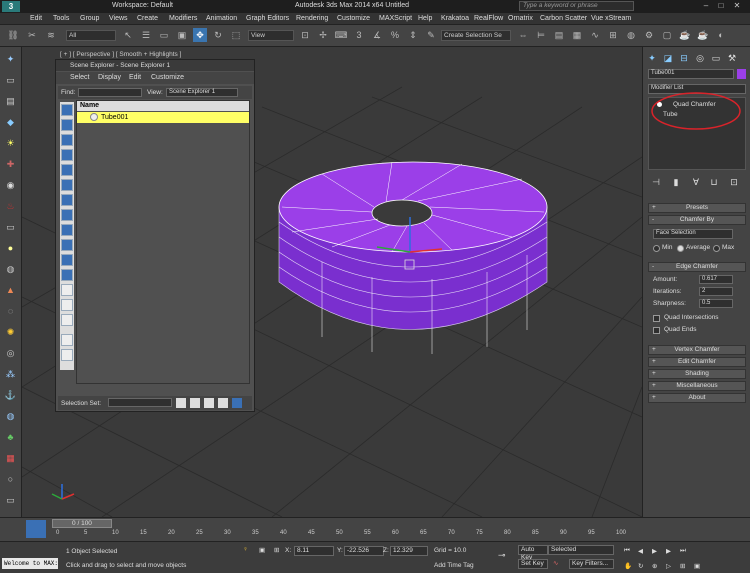  I want to click on se-menu-customize: Customize, so click(167, 77).